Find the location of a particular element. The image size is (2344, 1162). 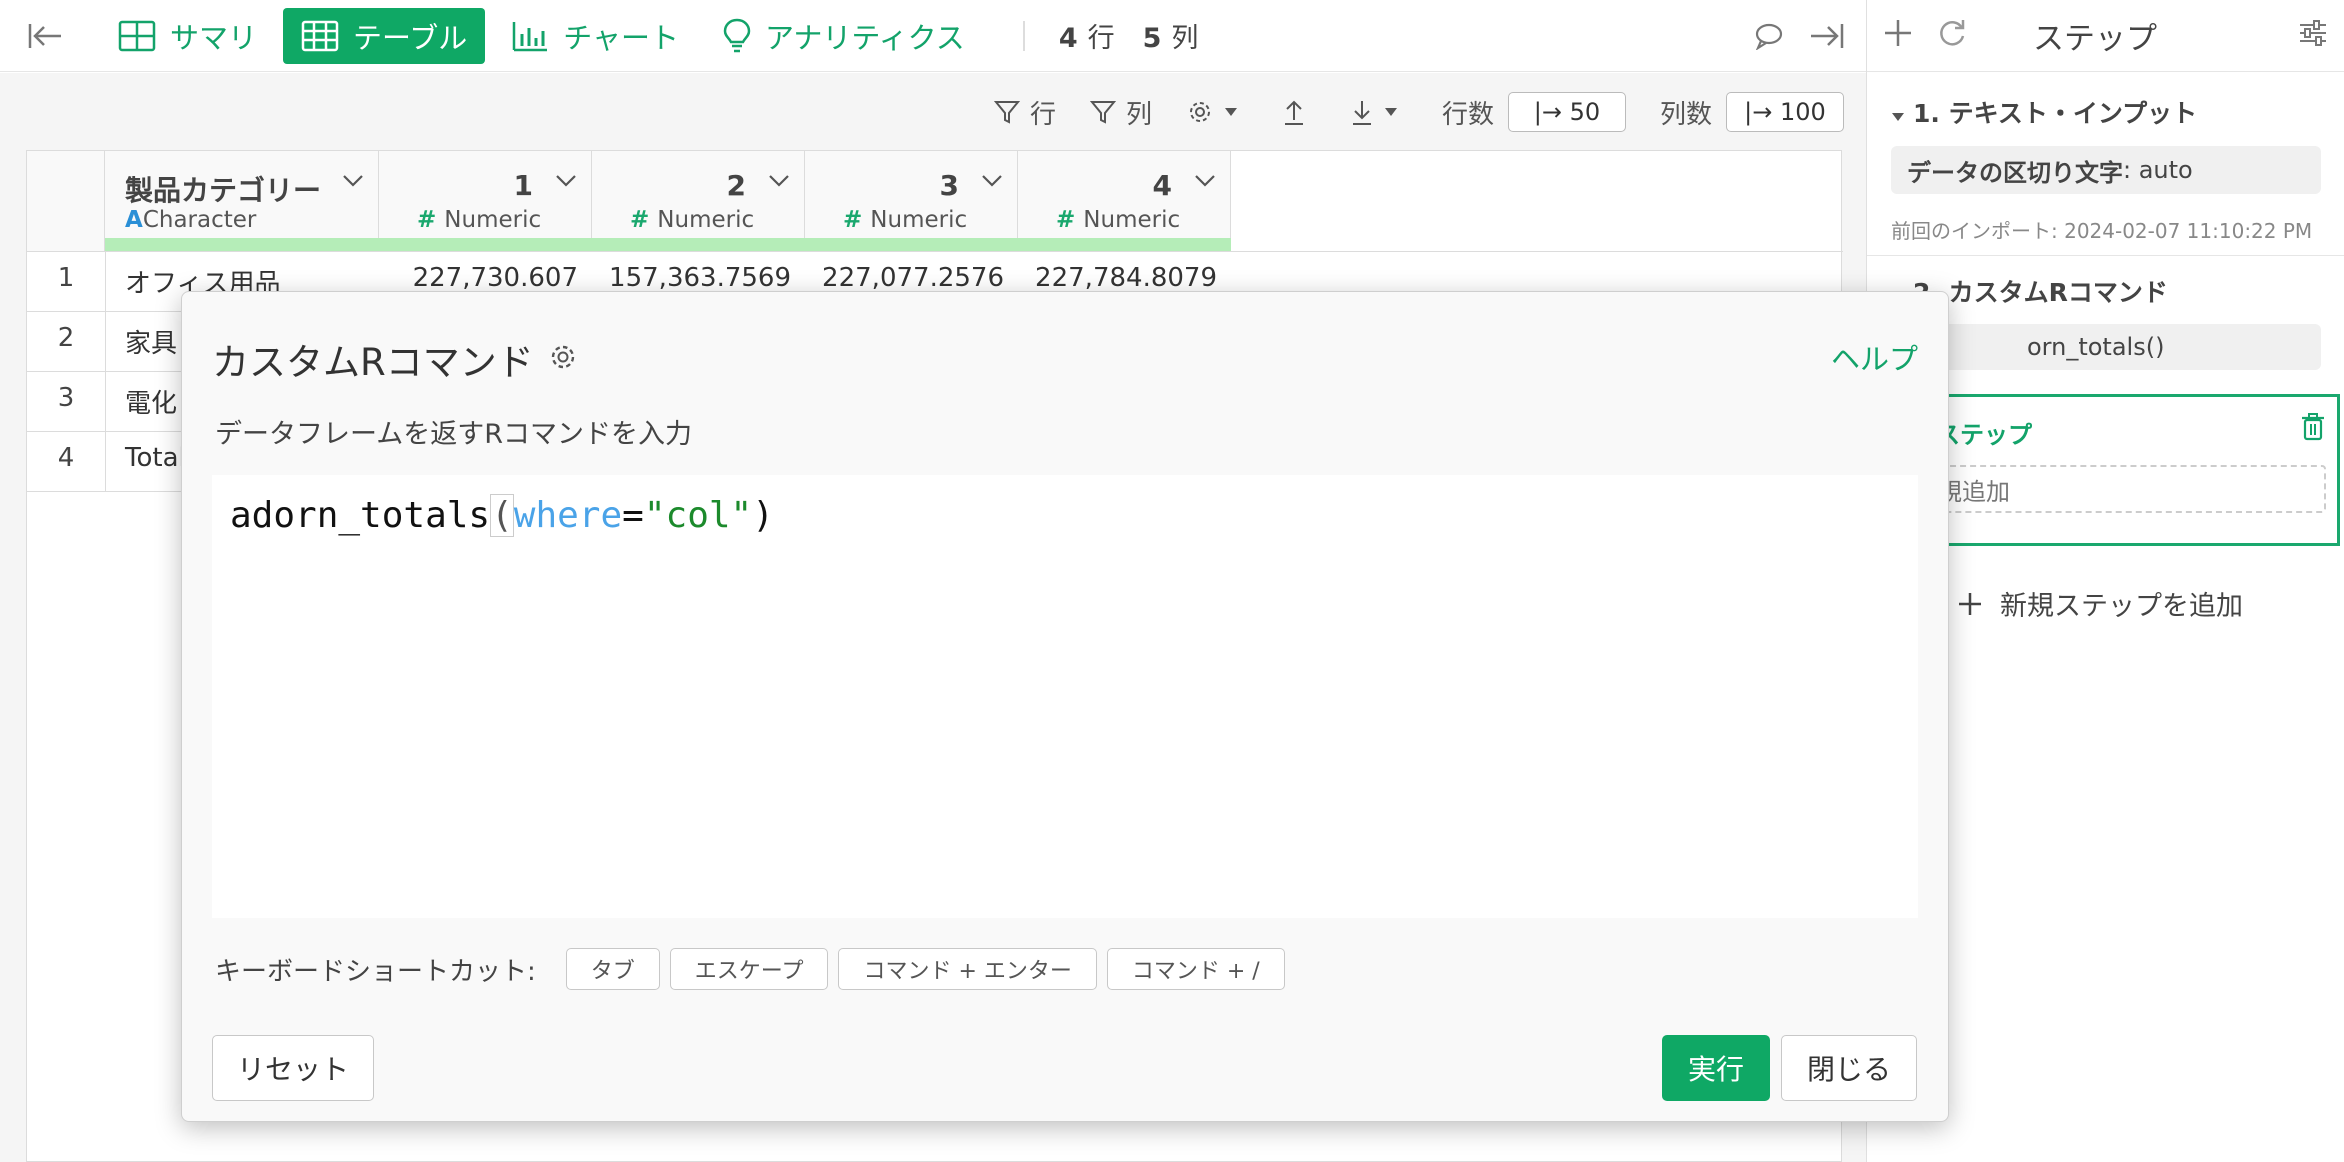

add-new-in-step: 規追加 is located at coordinates (2126, 489).